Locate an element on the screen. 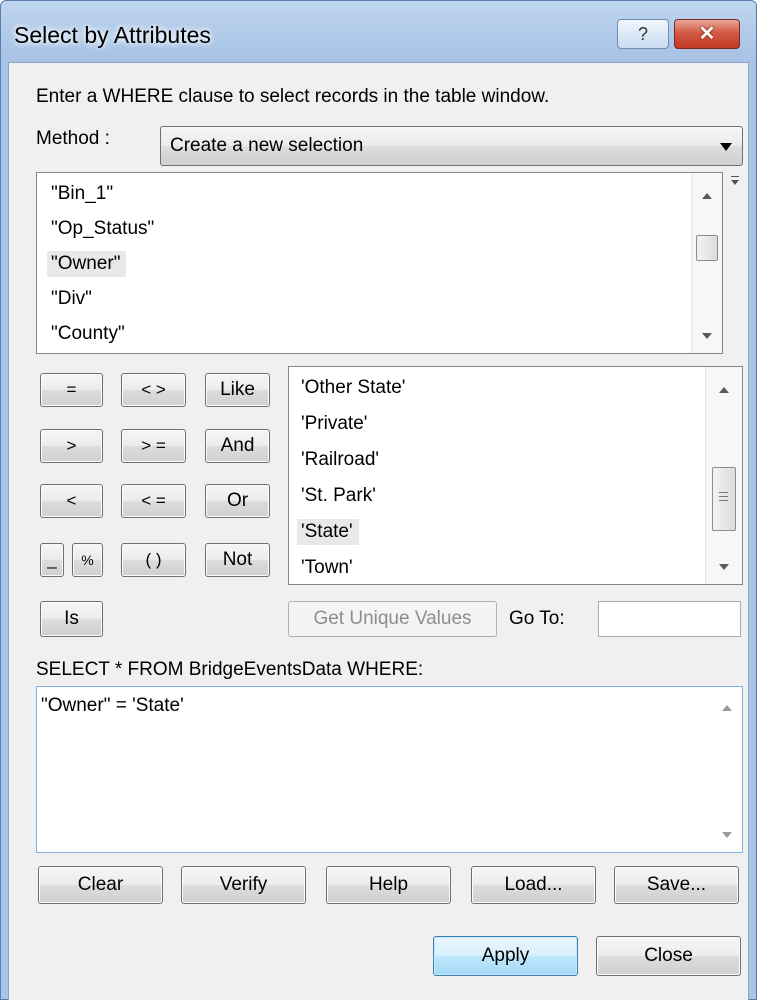 The width and height of the screenshot is (757, 1000). greater-equal-button: > = is located at coordinates (153, 446).